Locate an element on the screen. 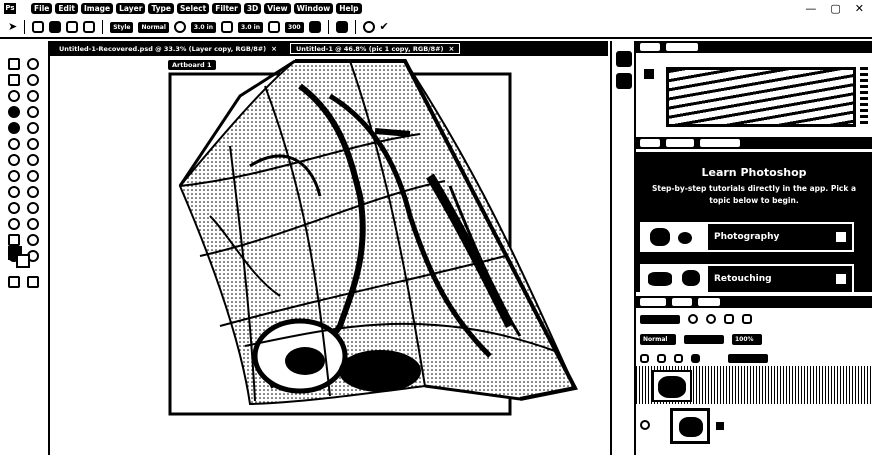 The width and height of the screenshot is (872, 455). quick-select-tool-icon is located at coordinates (14, 96).